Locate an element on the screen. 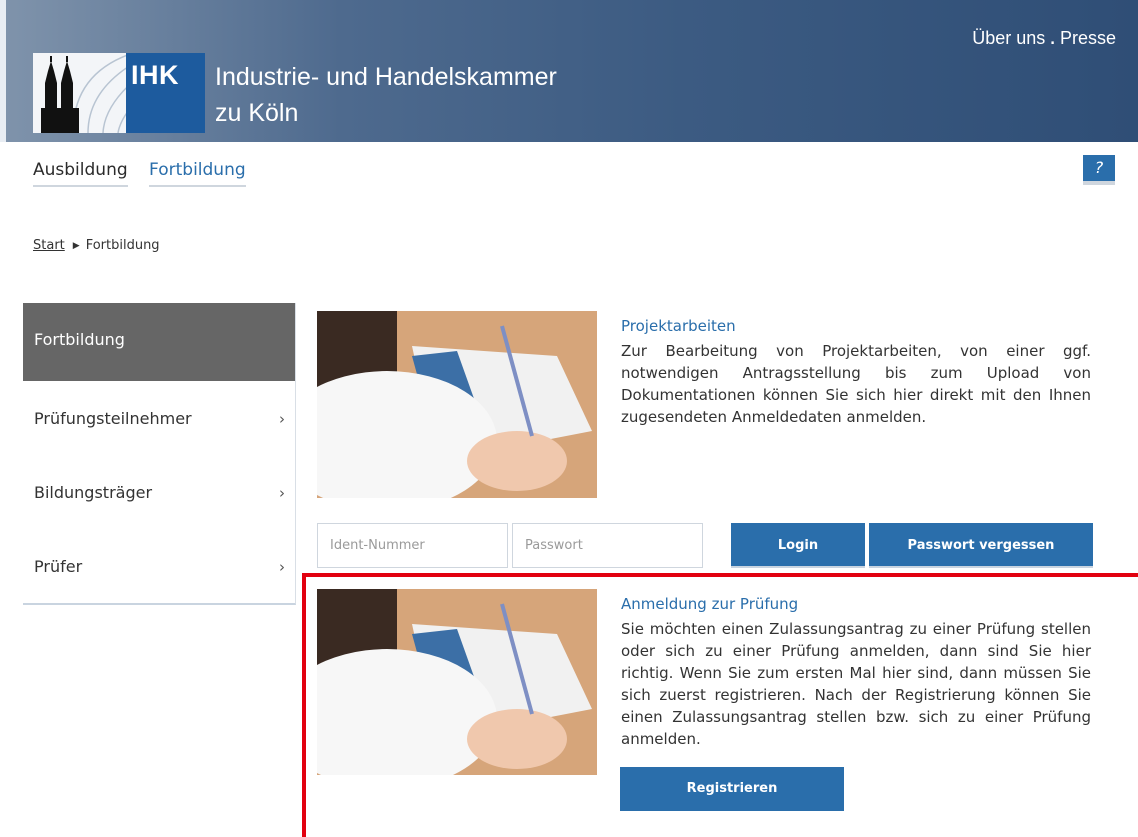 This screenshot has width=1138, height=837. sidebar-item-label: Fortbildung is located at coordinates (79, 339).